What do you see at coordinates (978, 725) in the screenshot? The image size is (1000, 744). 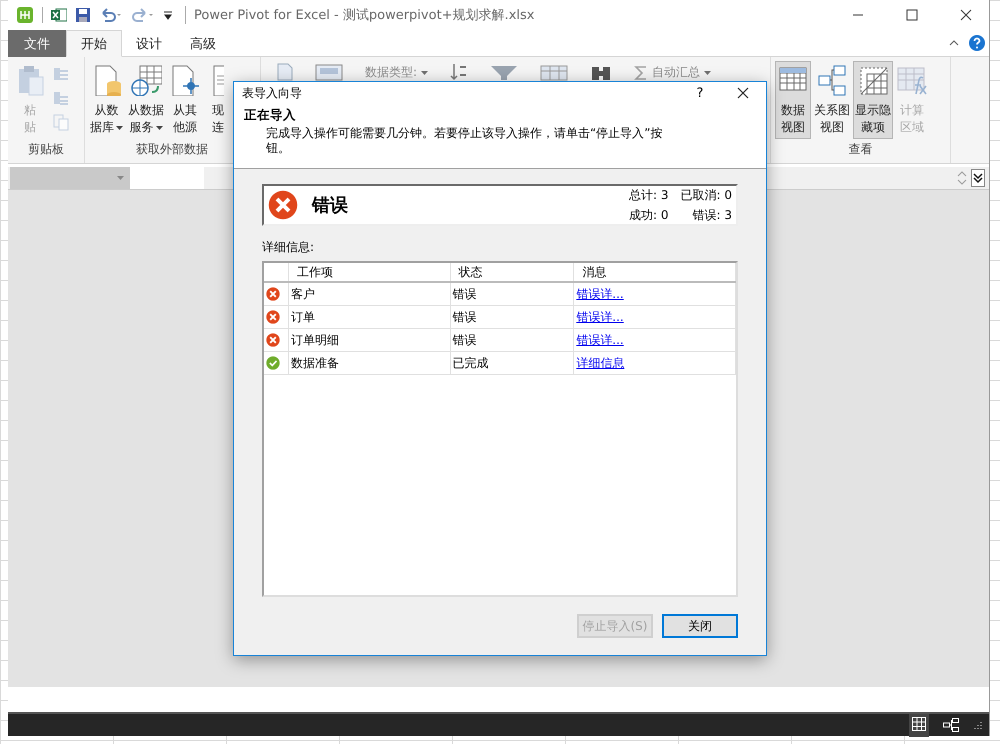 I see `resize-grip-icon` at bounding box center [978, 725].